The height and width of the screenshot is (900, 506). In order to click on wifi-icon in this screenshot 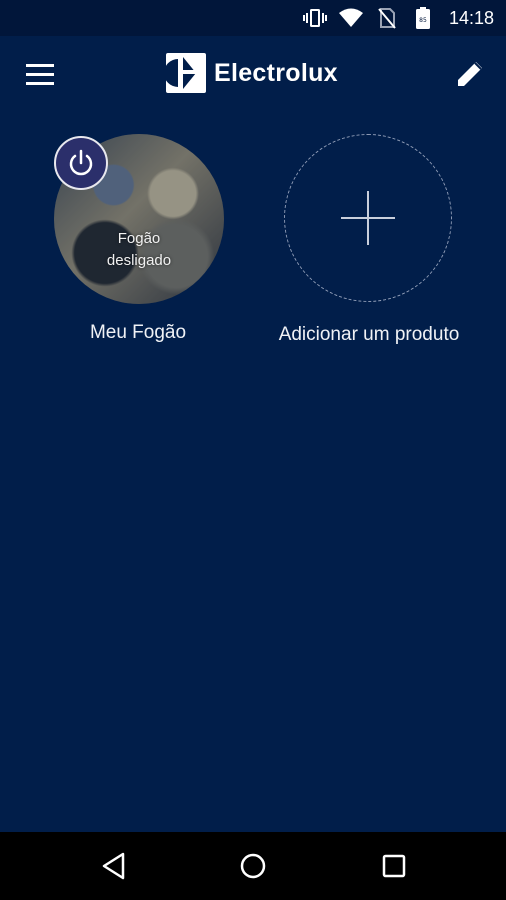, I will do `click(350, 18)`.